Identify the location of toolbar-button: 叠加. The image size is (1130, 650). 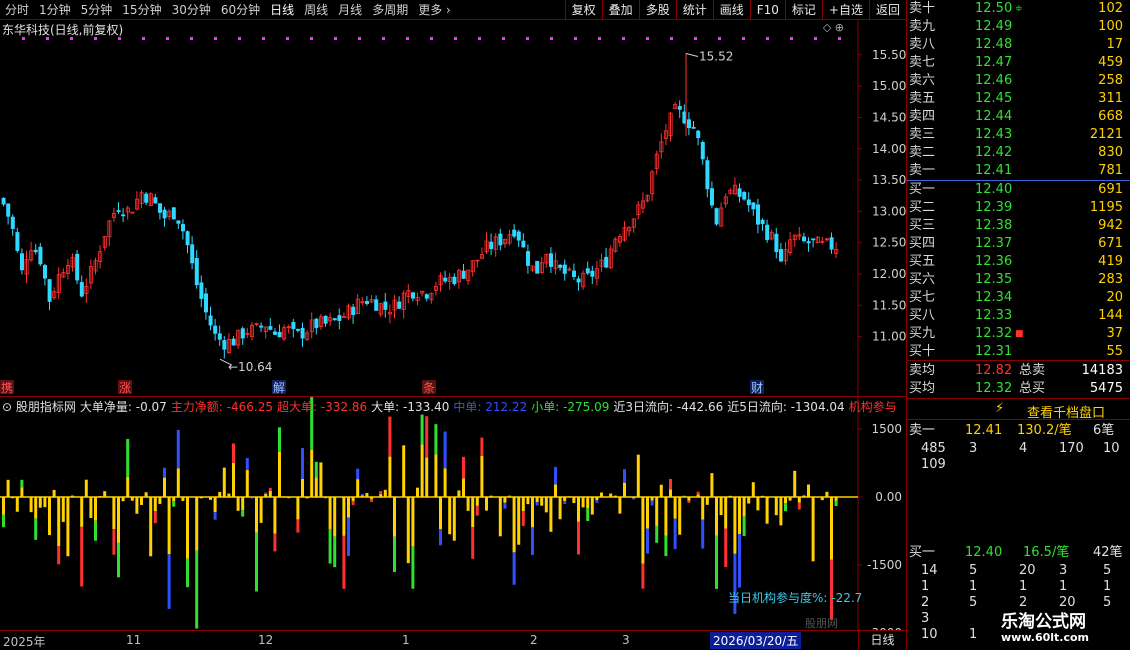
(620, 10).